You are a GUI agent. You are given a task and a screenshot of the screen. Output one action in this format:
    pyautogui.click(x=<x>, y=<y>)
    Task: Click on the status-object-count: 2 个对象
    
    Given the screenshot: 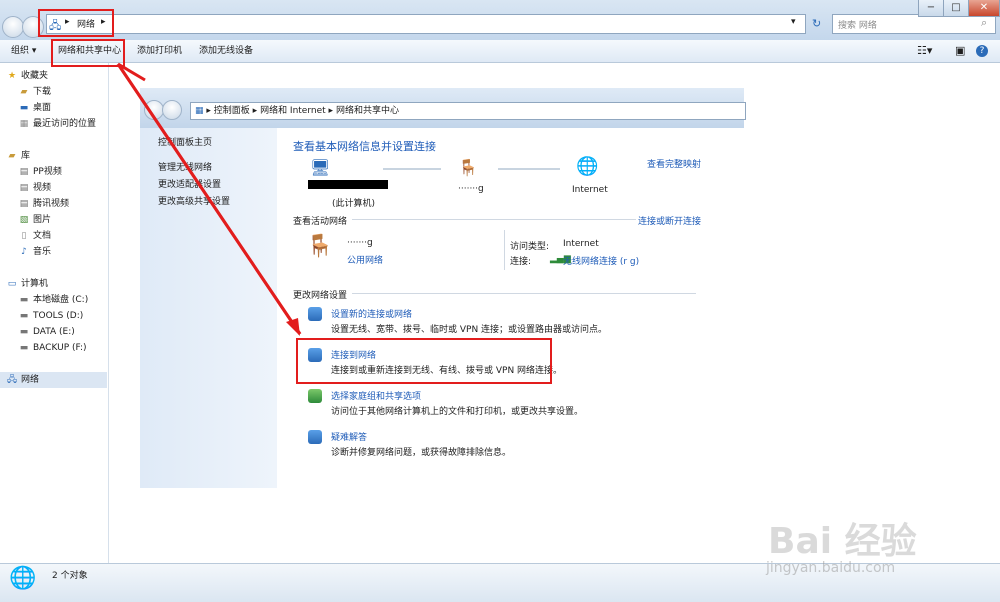 What is the action you would take?
    pyautogui.click(x=70, y=576)
    